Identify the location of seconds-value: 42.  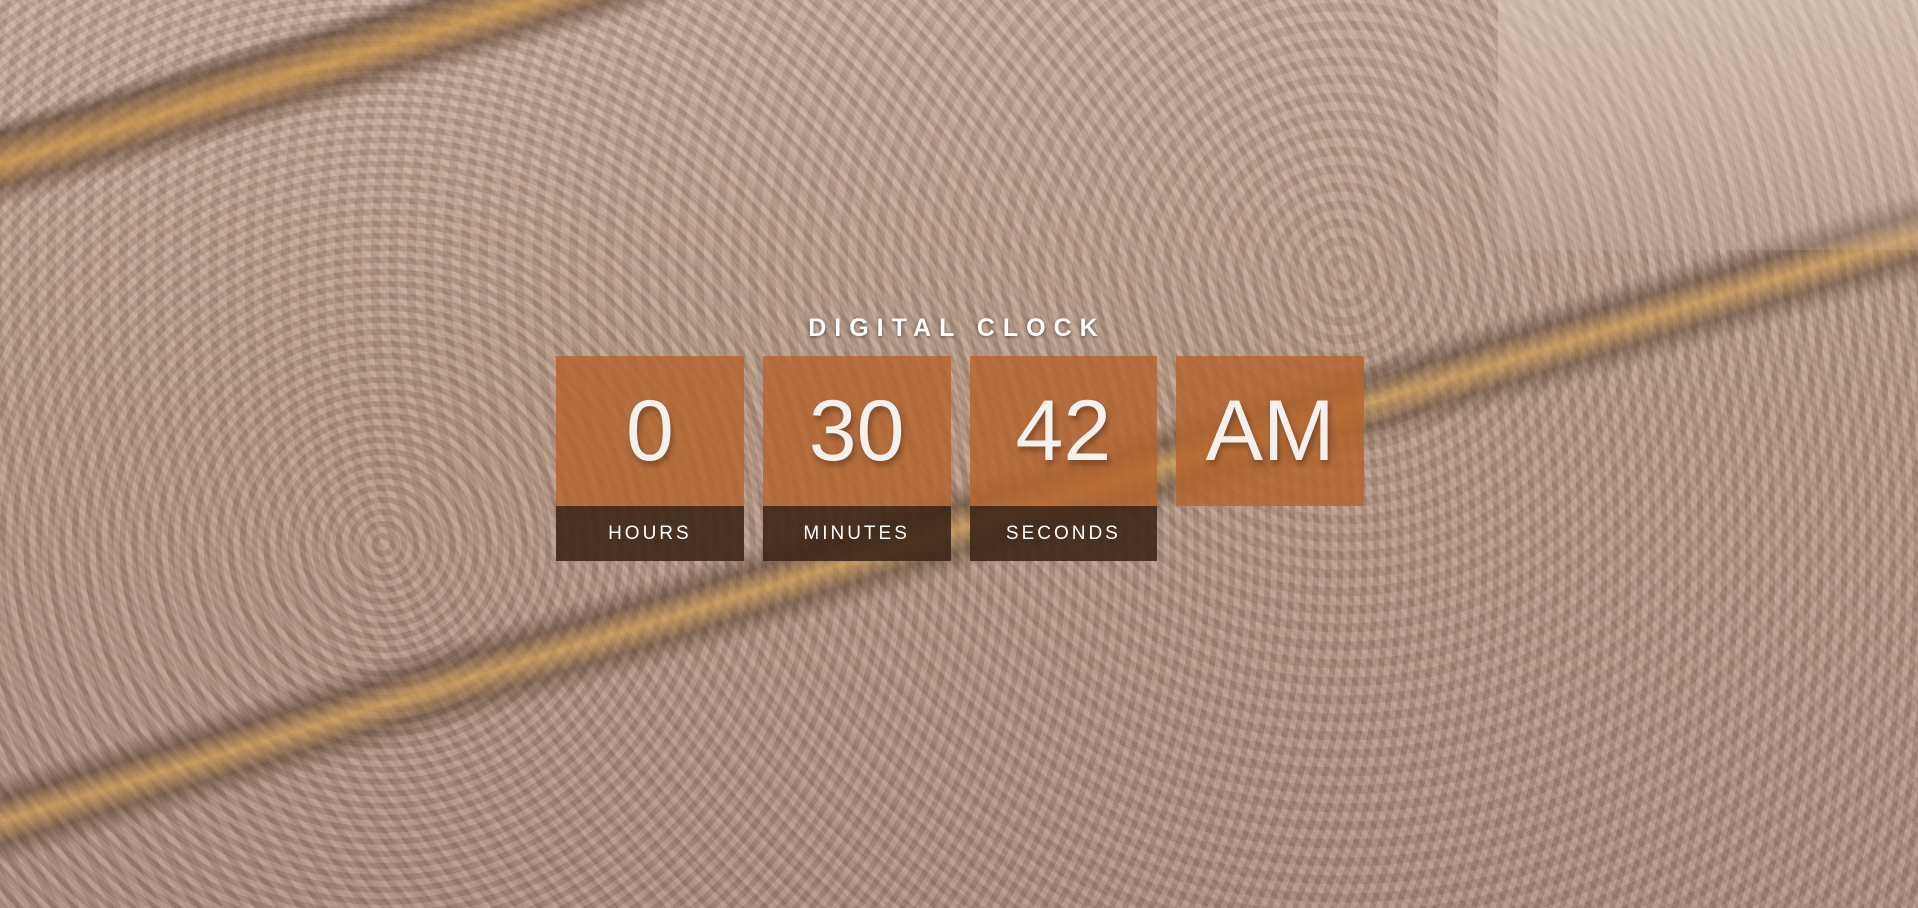
(1063, 431).